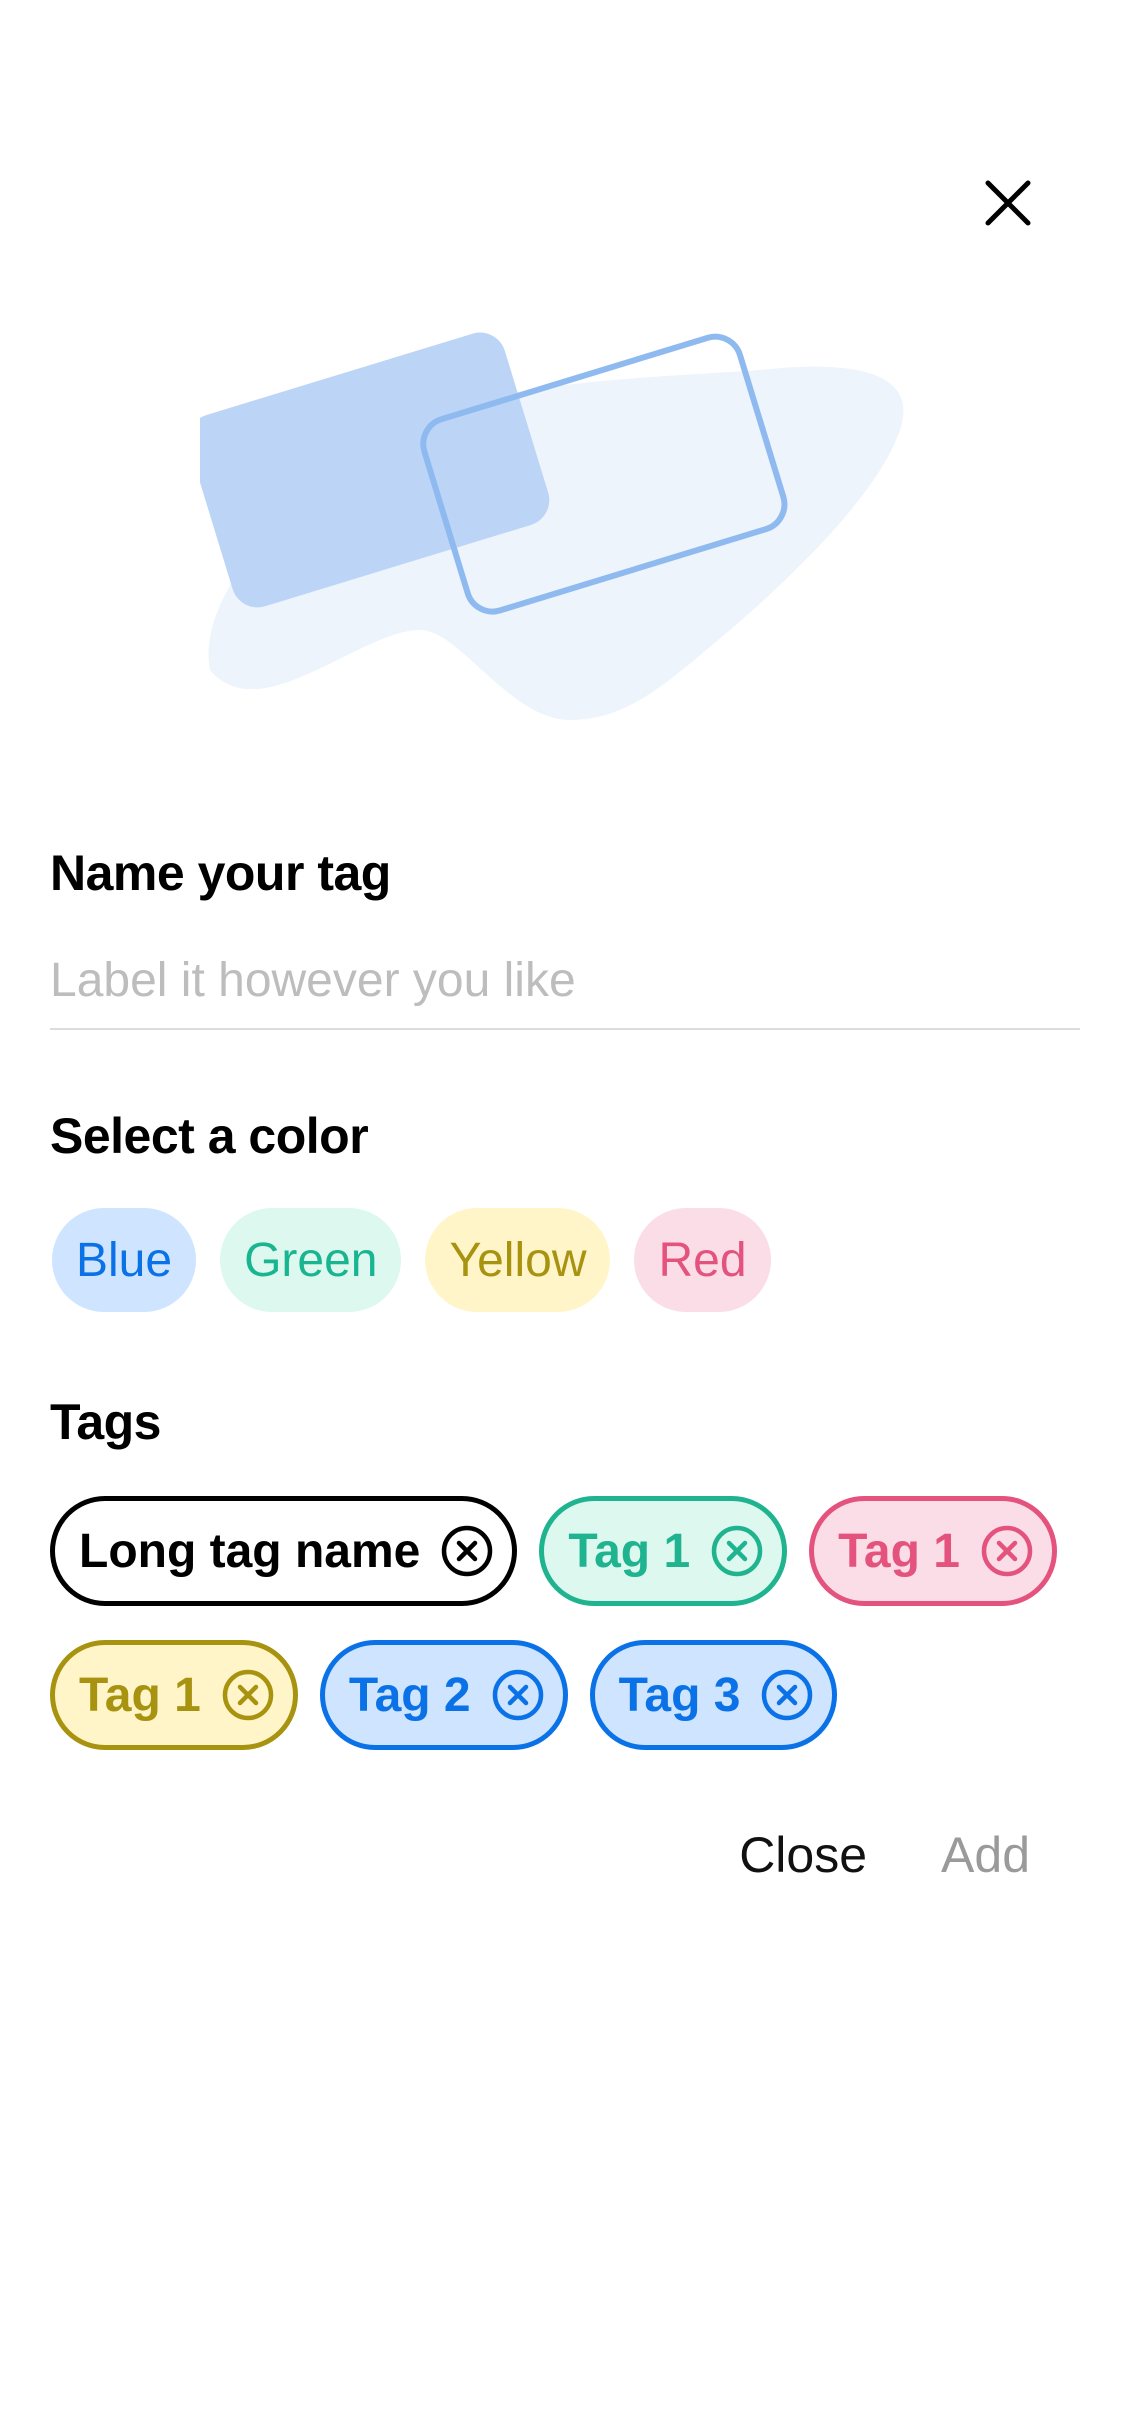  I want to click on color-option-red: Red, so click(702, 1260).